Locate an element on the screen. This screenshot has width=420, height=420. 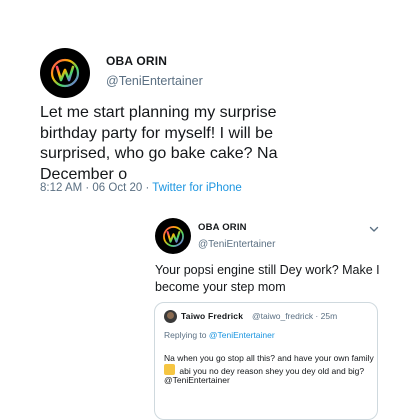
author-handle: @TeniEntertainer is located at coordinates (154, 81).